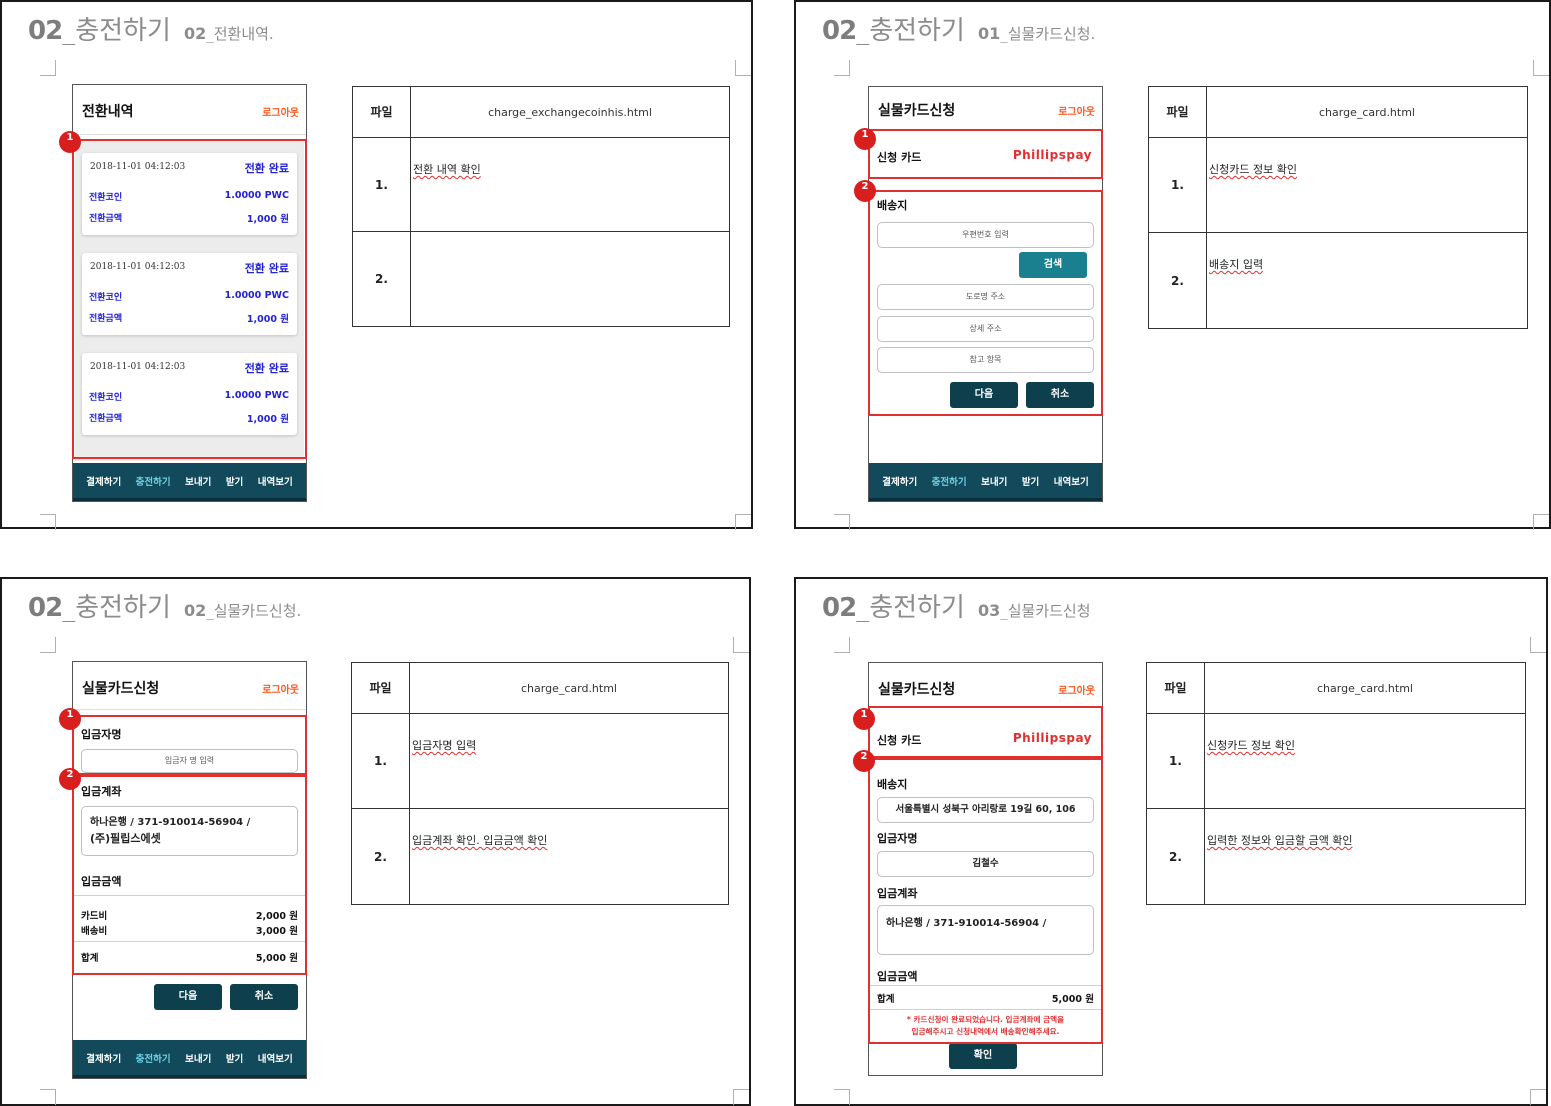 This screenshot has width=1551, height=1106. I want to click on page-title: 전환내역, so click(108, 112).